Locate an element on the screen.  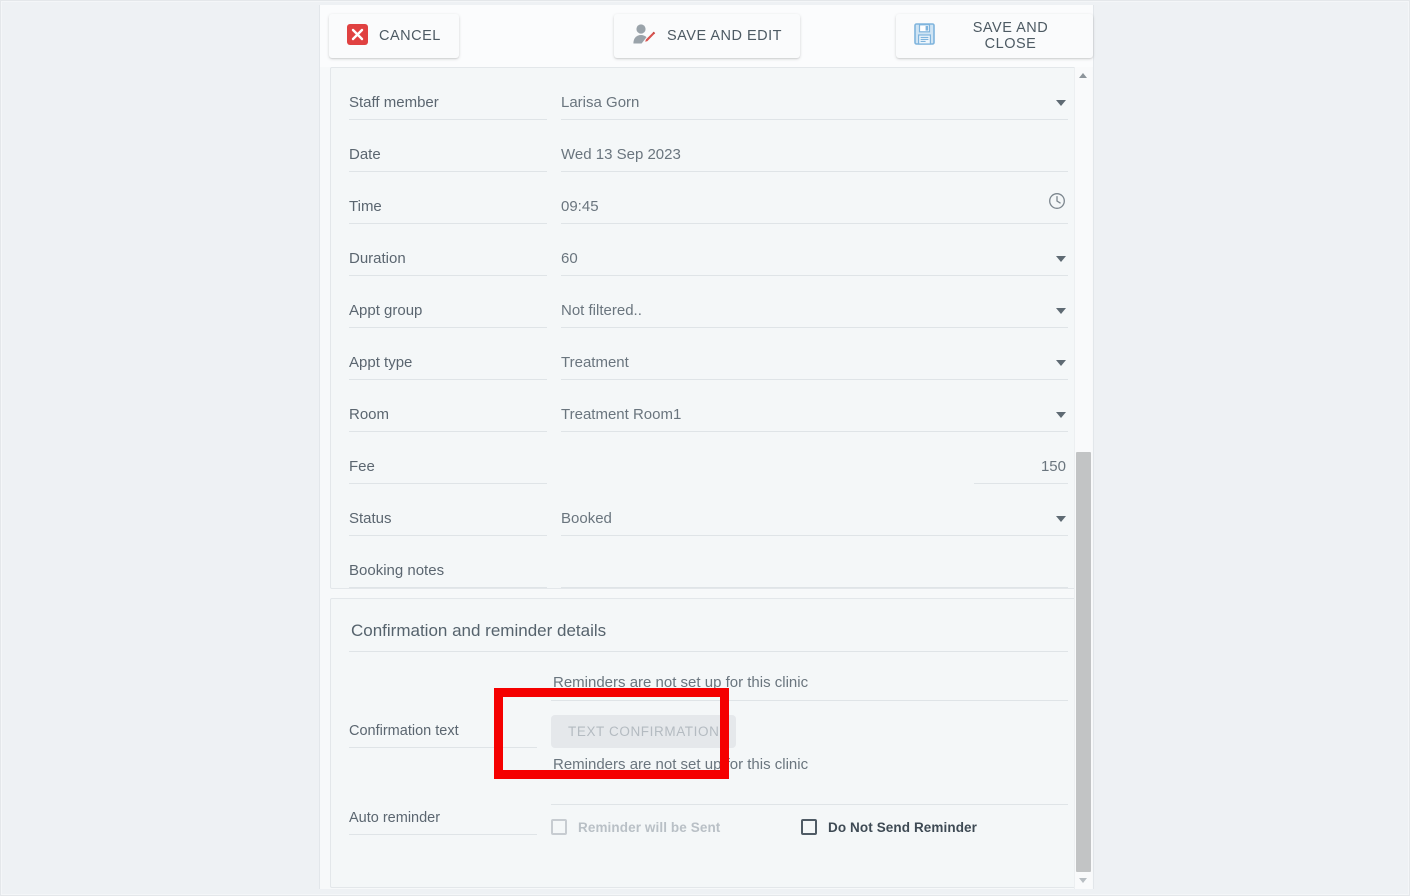
staff-member-select: Larisa Gorn is located at coordinates (814, 107).